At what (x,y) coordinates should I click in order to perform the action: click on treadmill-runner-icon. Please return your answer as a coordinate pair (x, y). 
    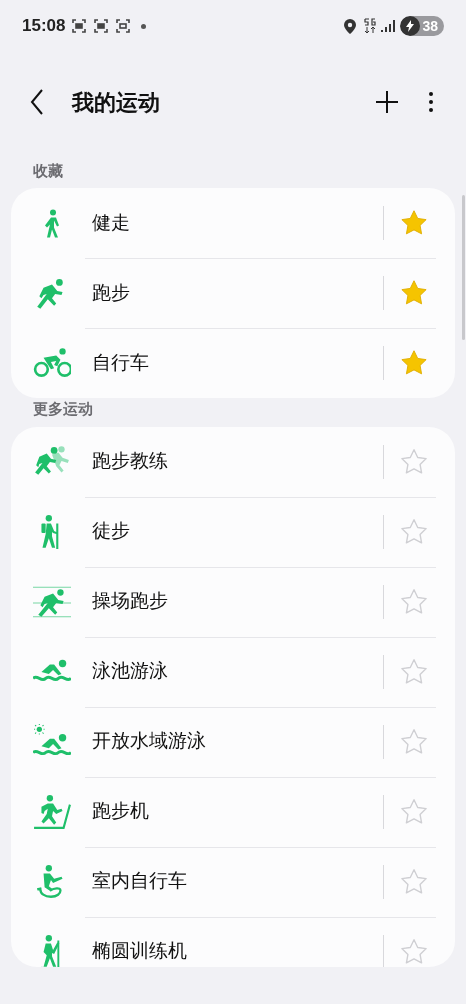
    Looking at the image, I should click on (52, 811).